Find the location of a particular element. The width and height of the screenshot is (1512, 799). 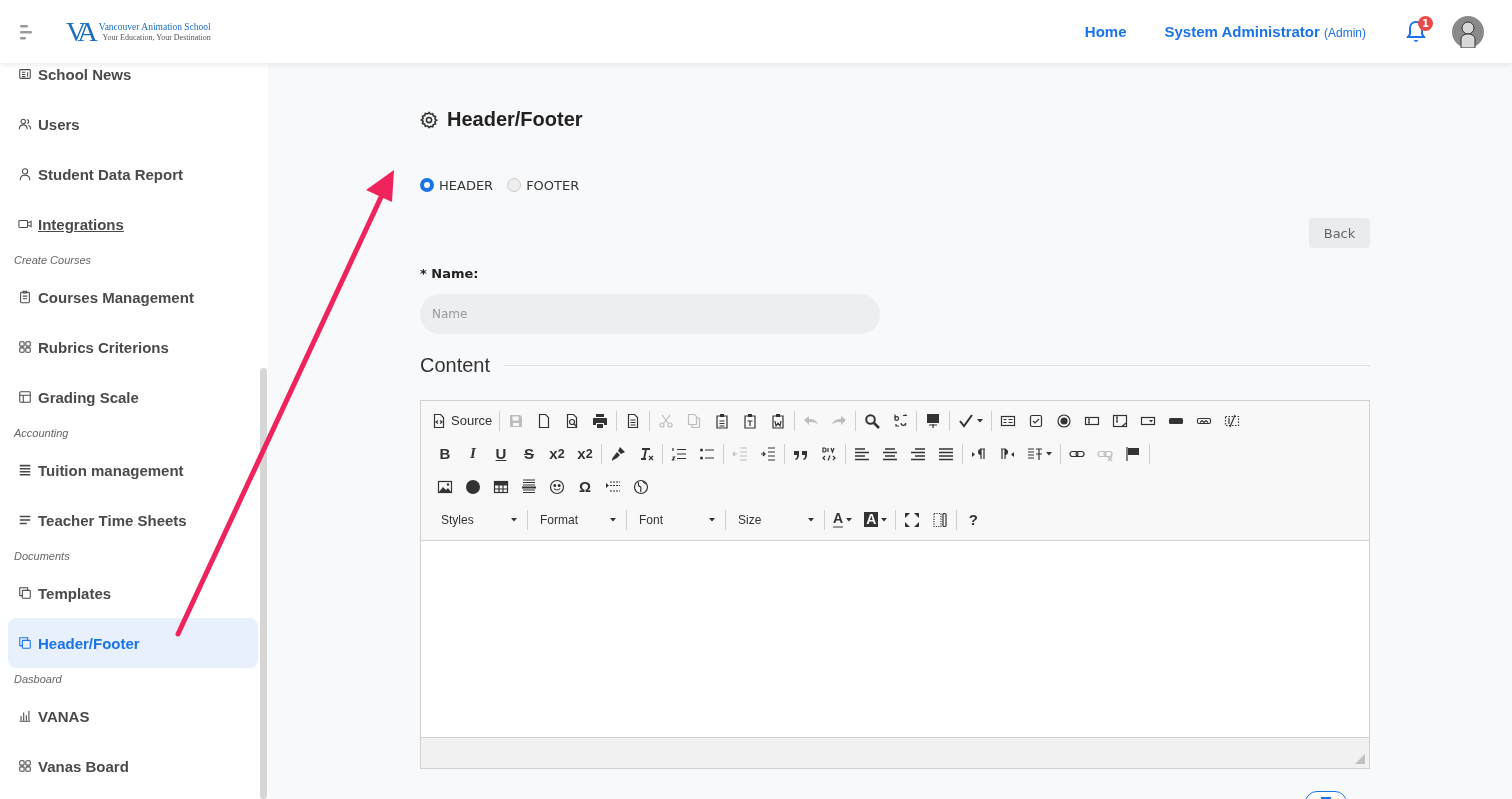

dropdown: Styles is located at coordinates (478, 519).